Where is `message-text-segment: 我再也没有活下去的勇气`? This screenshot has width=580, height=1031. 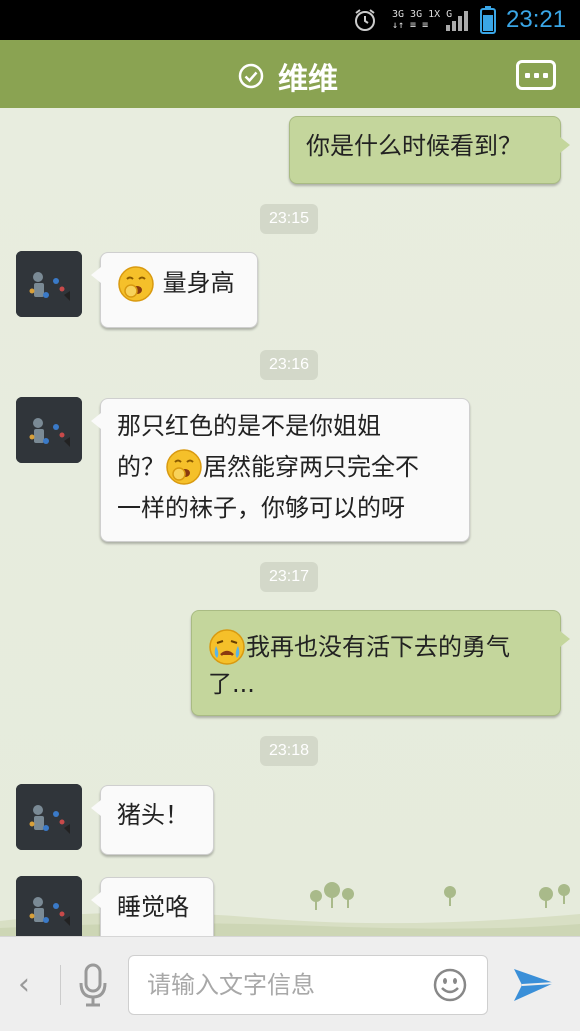
message-text-segment: 我再也没有活下去的勇气 is located at coordinates (378, 647).